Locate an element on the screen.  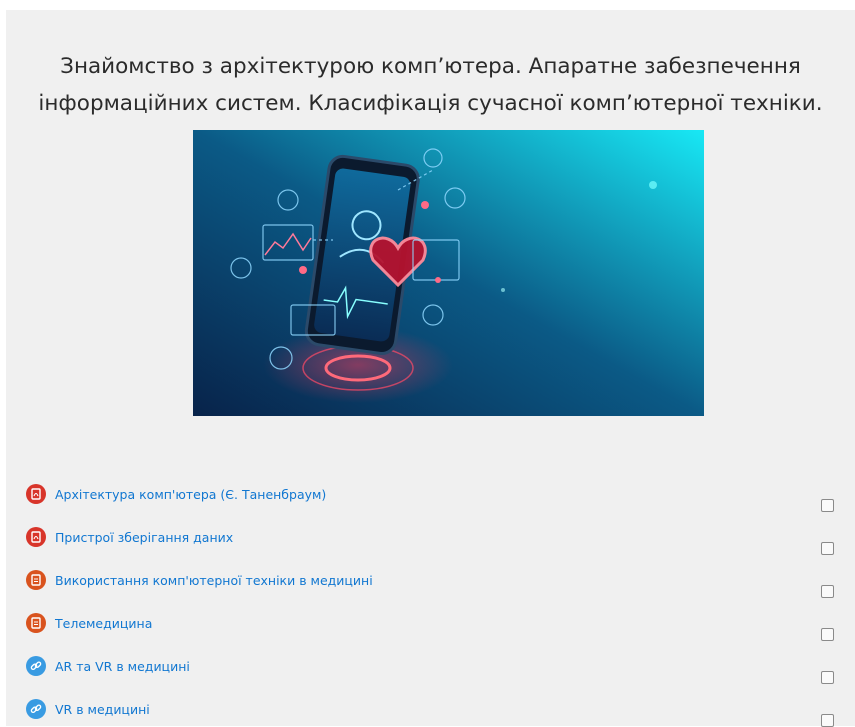
activity-link: Пристрої зберігання даних is located at coordinates (144, 537).